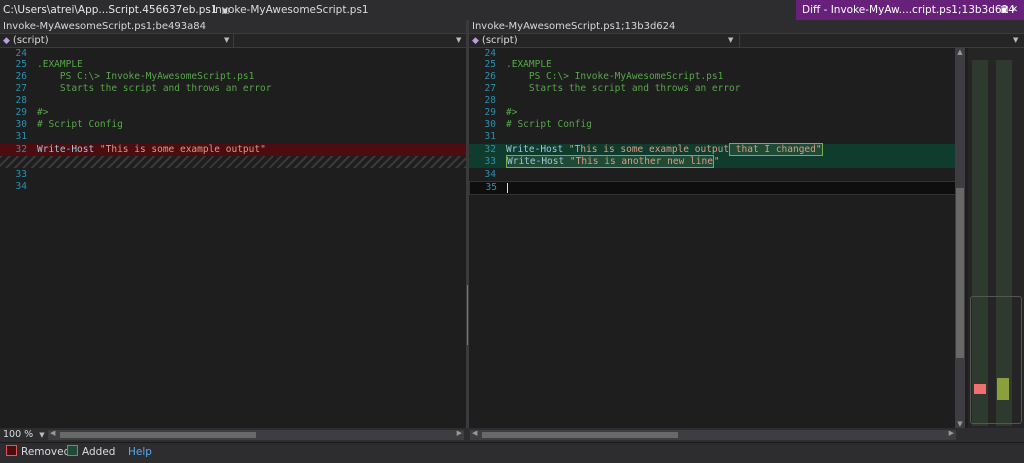  I want to click on right-scope-label: (script), so click(499, 40).